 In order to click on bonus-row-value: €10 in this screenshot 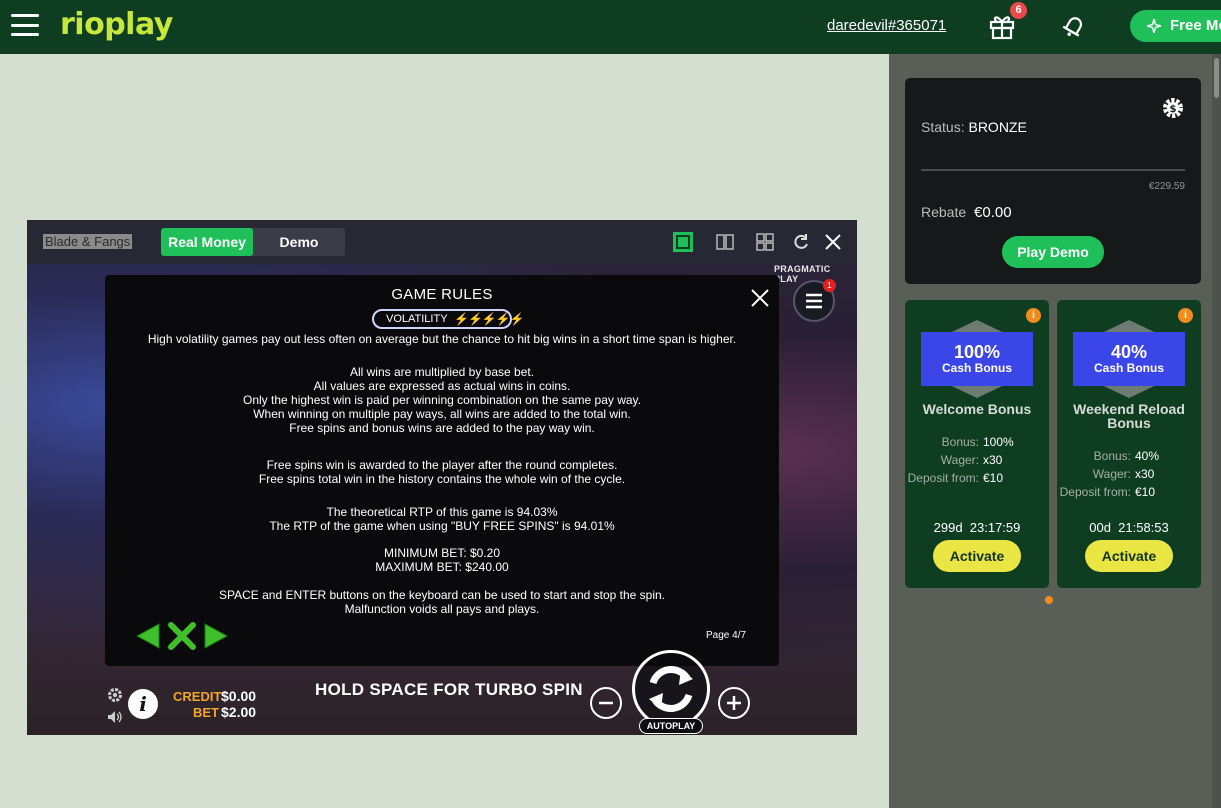, I will do `click(1145, 492)`.